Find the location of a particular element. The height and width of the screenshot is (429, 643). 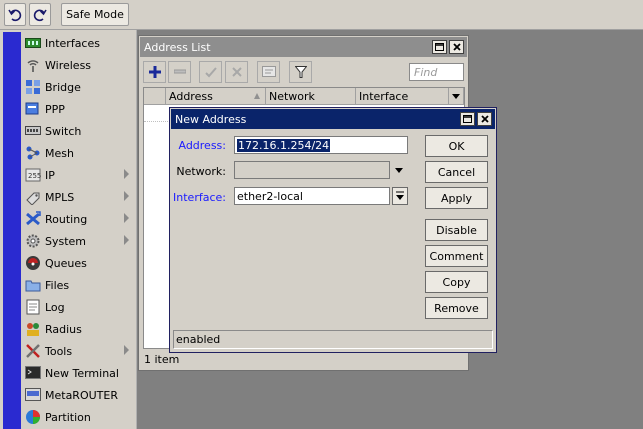

sidebar-item-new-terminal: New Terminal is located at coordinates (79, 373).